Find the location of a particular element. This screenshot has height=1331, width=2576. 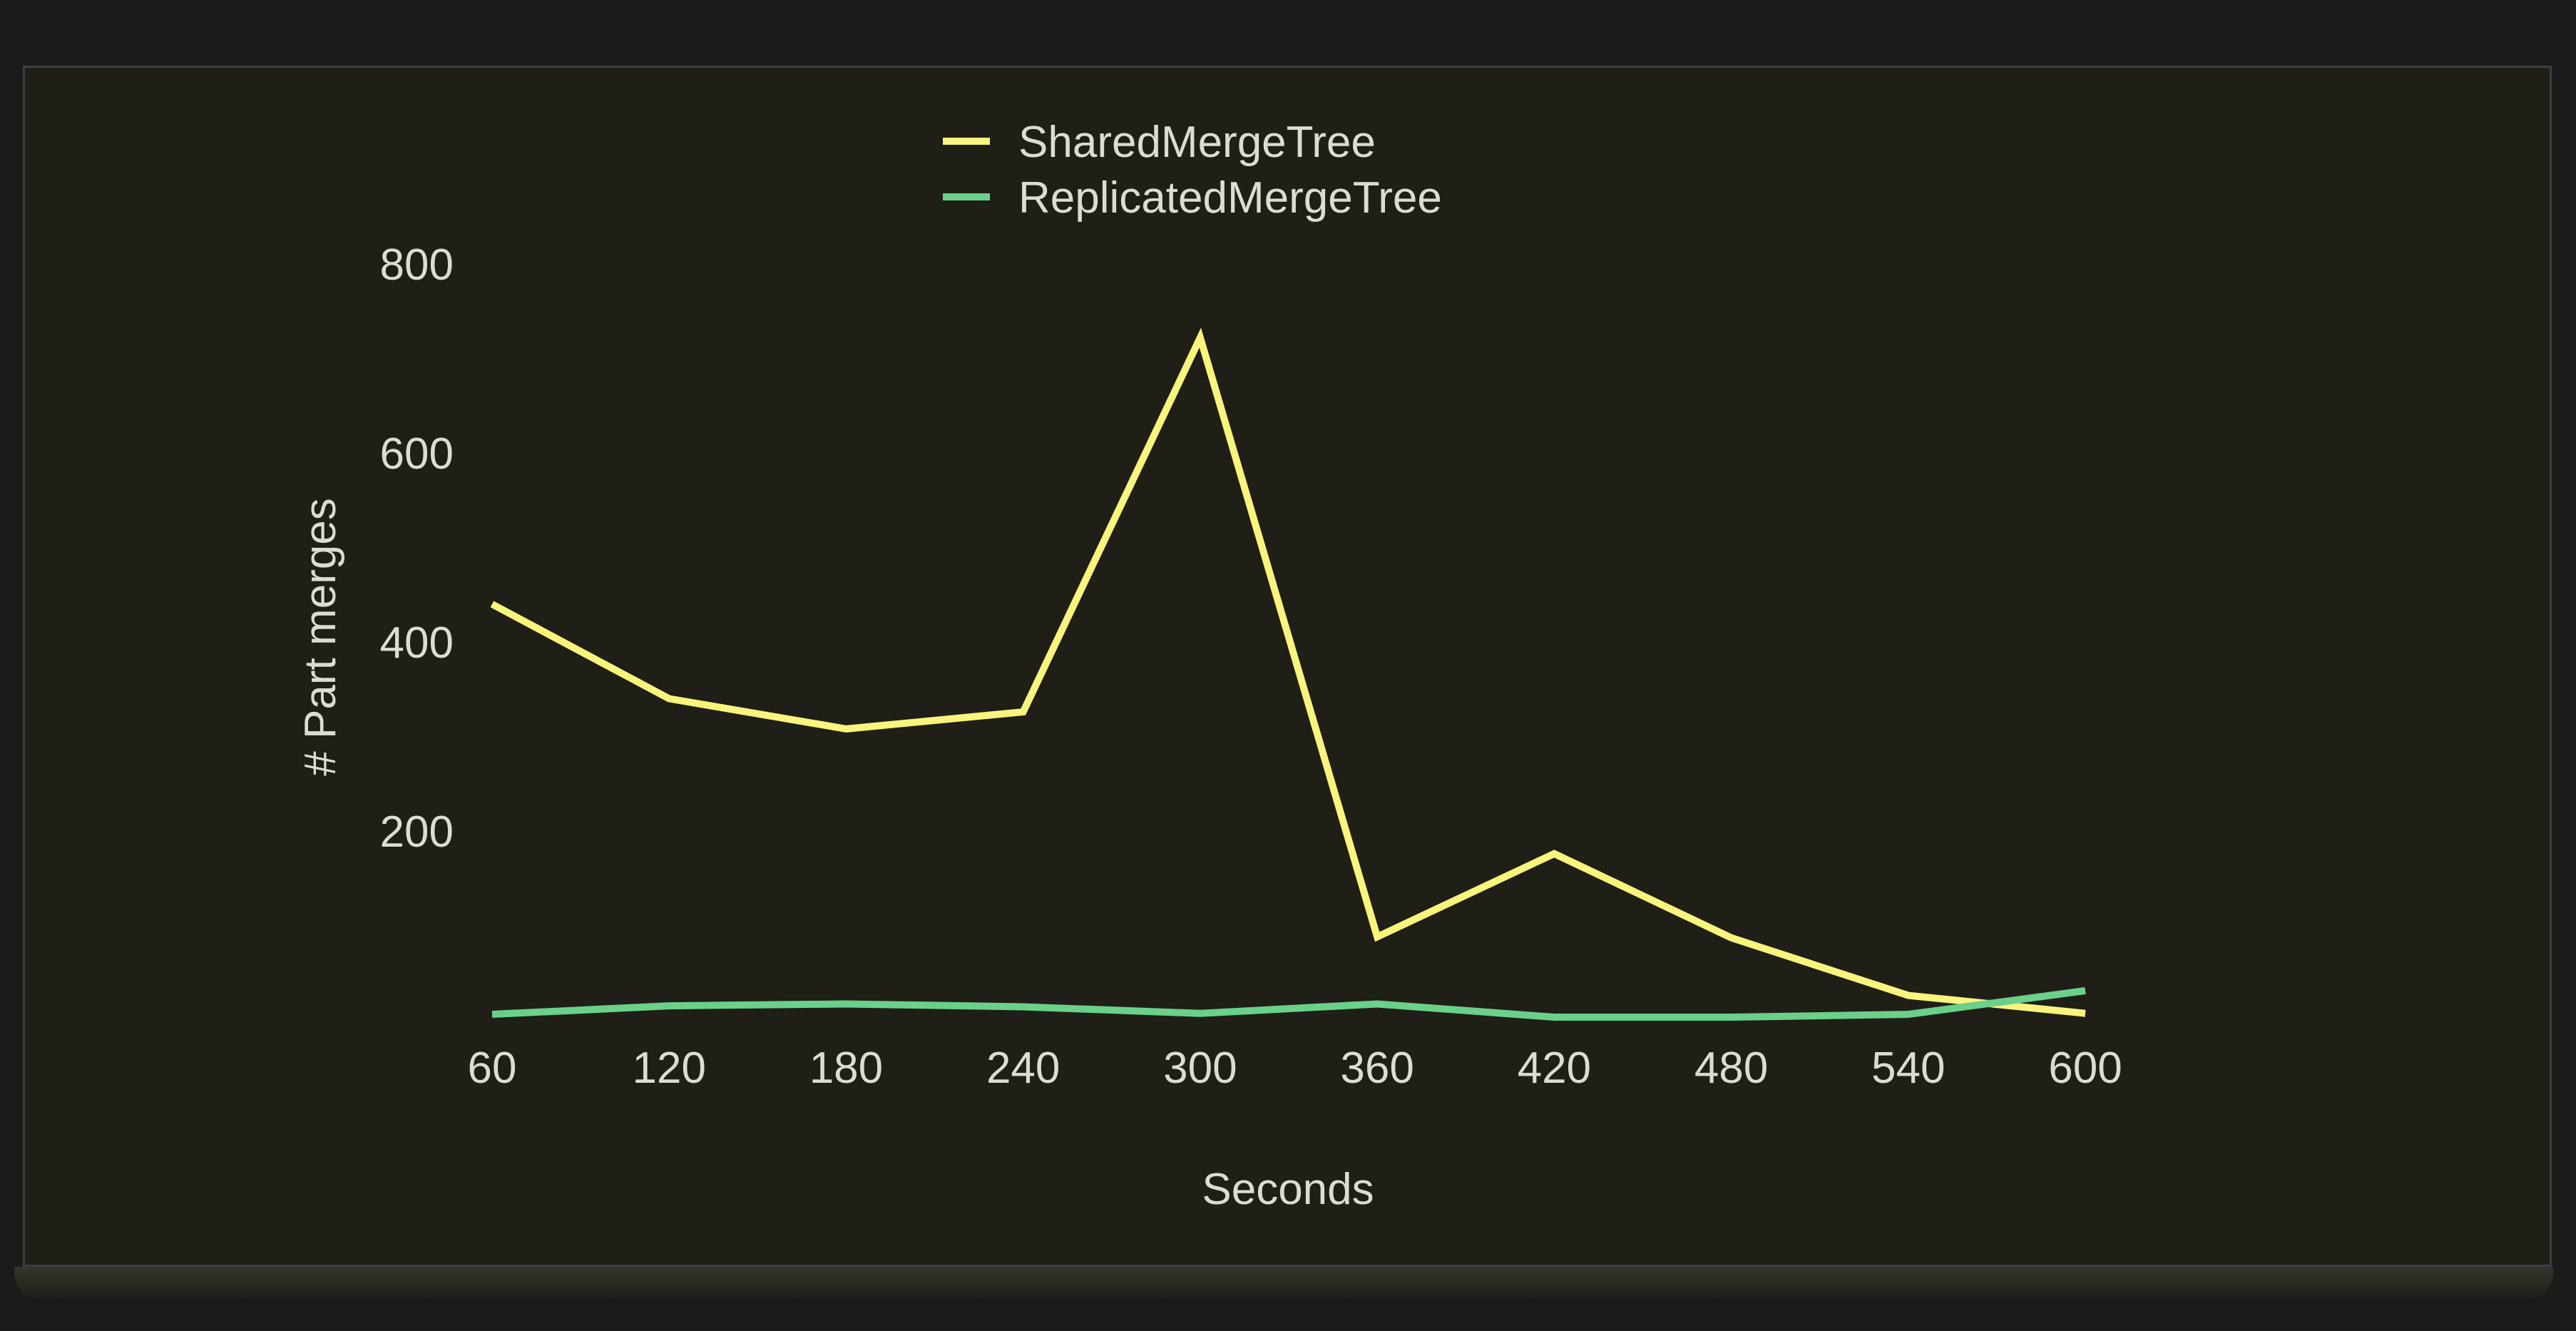

x-axis: 60 120 180 240 300 360 420 480 540 600 is located at coordinates (1295, 1069).